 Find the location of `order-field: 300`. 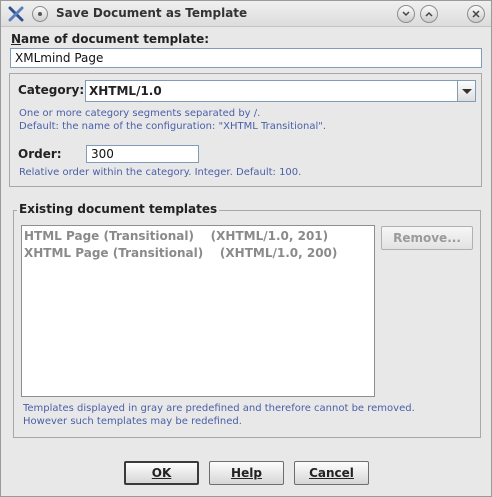

order-field: 300 is located at coordinates (142, 154).